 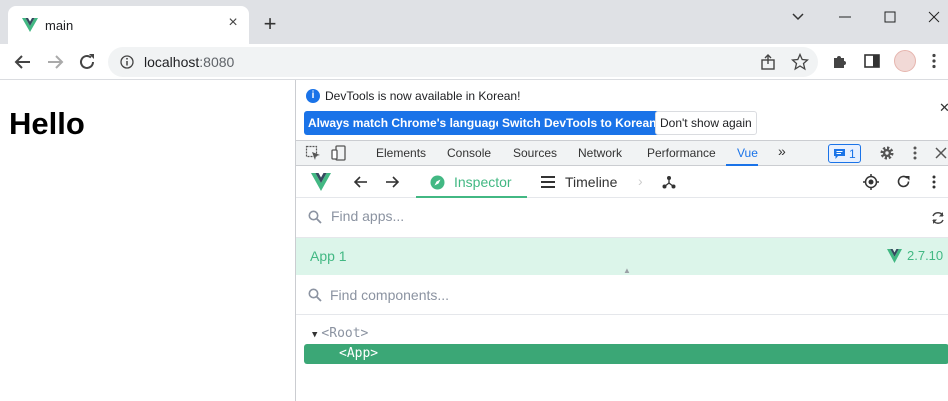 I want to click on refresh-apps-icon, so click(x=938, y=218).